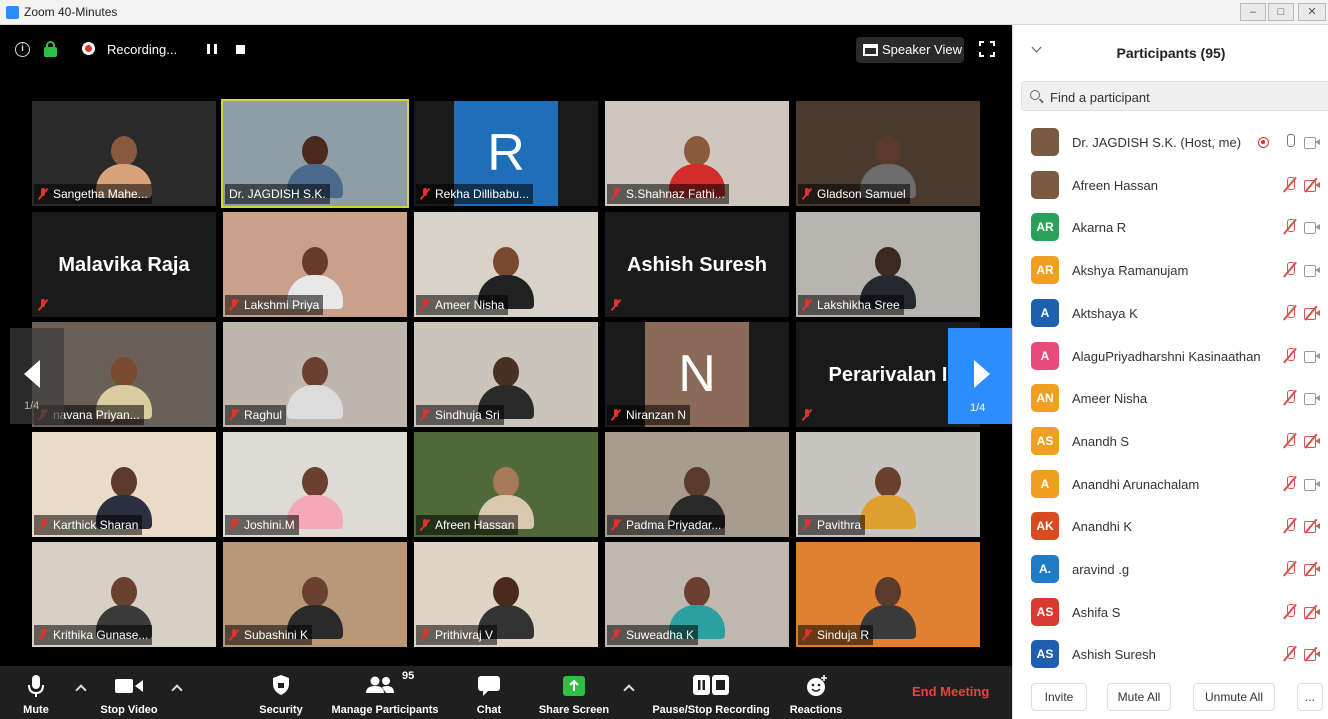 The width and height of the screenshot is (1328, 719). I want to click on participant-name-tag: Joshini.M, so click(262, 525).